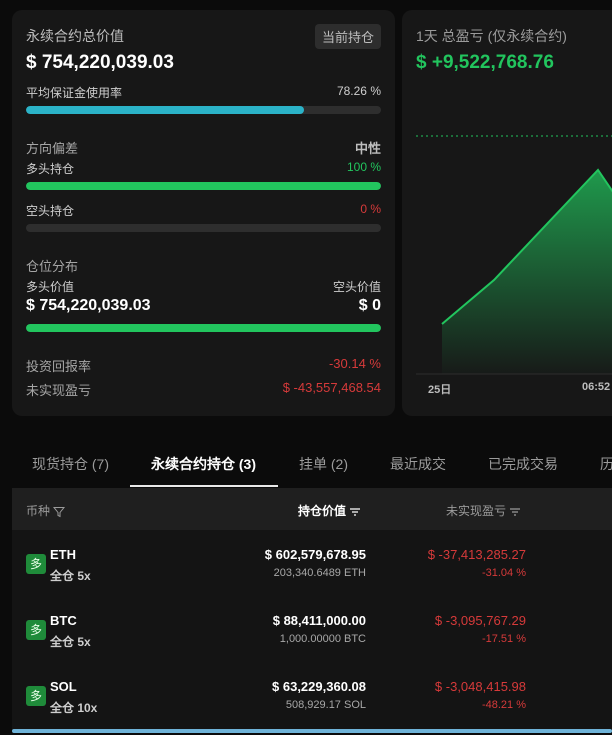 The width and height of the screenshot is (612, 735). I want to click on long-position-label: 多头持仓, so click(50, 169).